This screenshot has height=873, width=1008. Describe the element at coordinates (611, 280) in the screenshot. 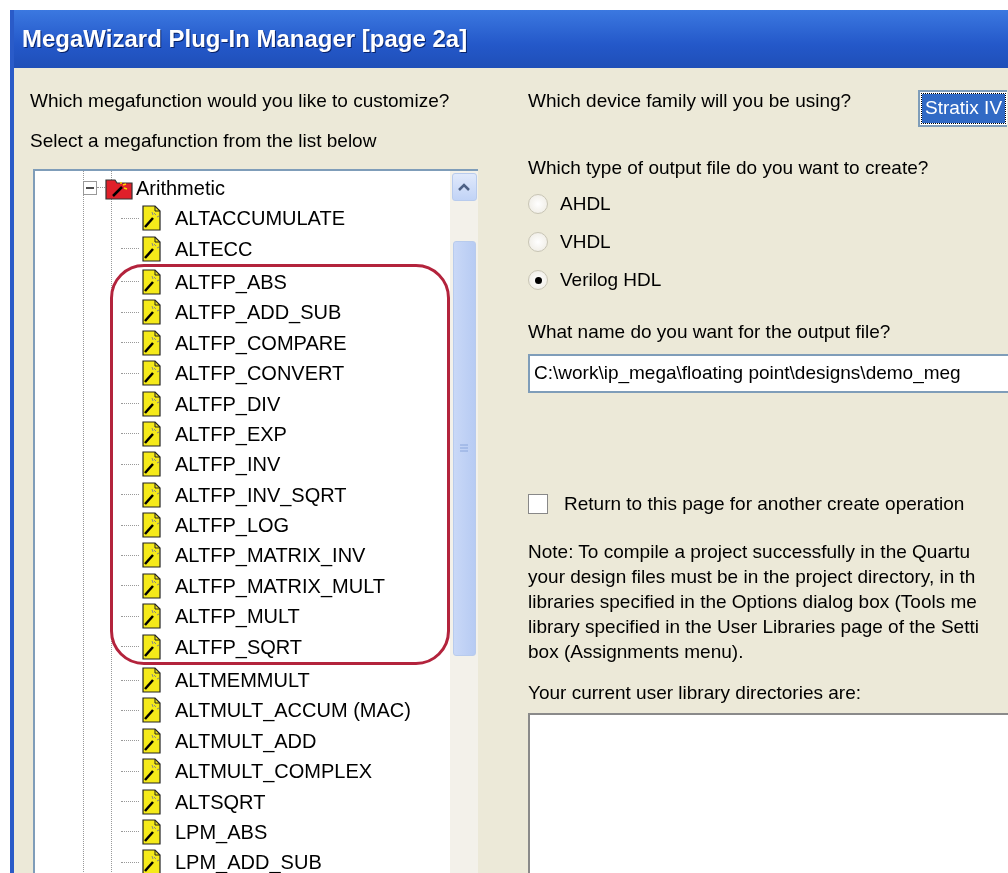

I see `radio-label: Verilog HDL` at that location.